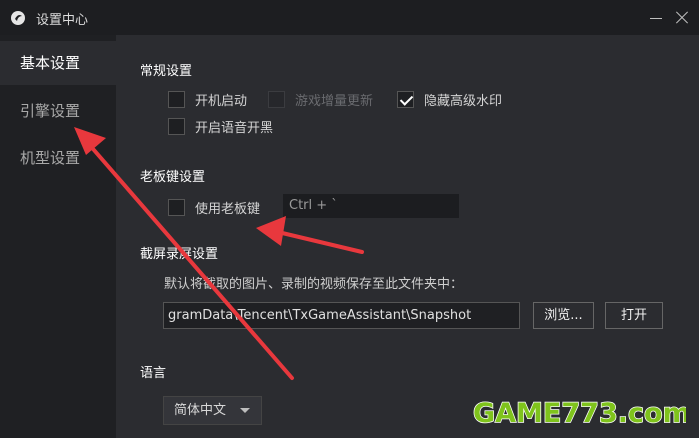 This screenshot has width=699, height=438. Describe the element at coordinates (176, 207) in the screenshot. I see `boss-key-checkbox` at that location.